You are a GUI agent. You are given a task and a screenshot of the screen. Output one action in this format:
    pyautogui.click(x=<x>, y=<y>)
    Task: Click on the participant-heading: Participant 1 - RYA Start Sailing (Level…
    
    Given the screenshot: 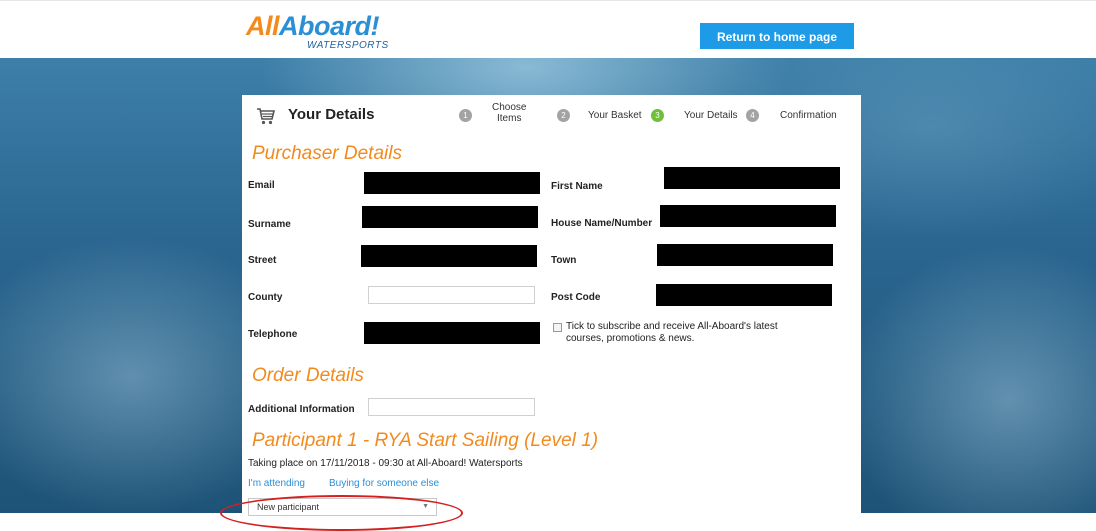 What is the action you would take?
    pyautogui.click(x=425, y=440)
    